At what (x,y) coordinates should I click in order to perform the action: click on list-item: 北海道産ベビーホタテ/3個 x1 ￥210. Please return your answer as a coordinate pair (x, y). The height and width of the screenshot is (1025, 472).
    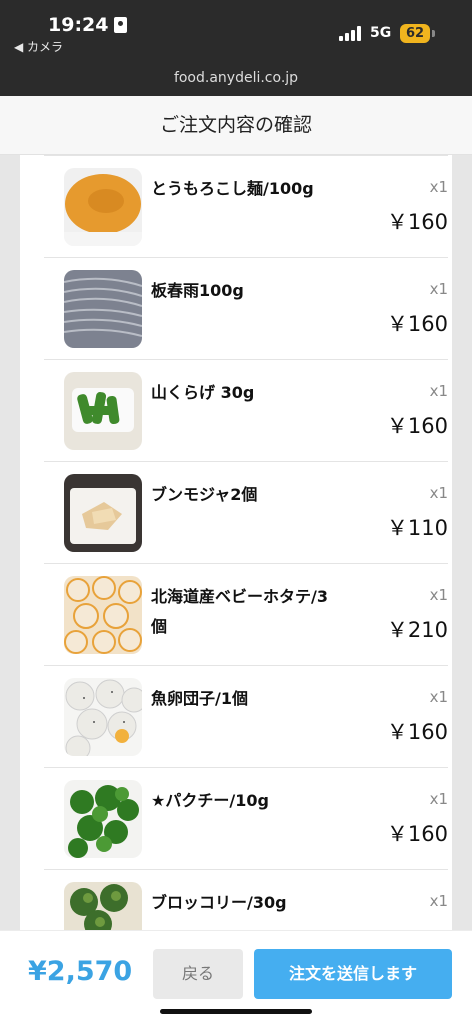
    Looking at the image, I should click on (246, 614).